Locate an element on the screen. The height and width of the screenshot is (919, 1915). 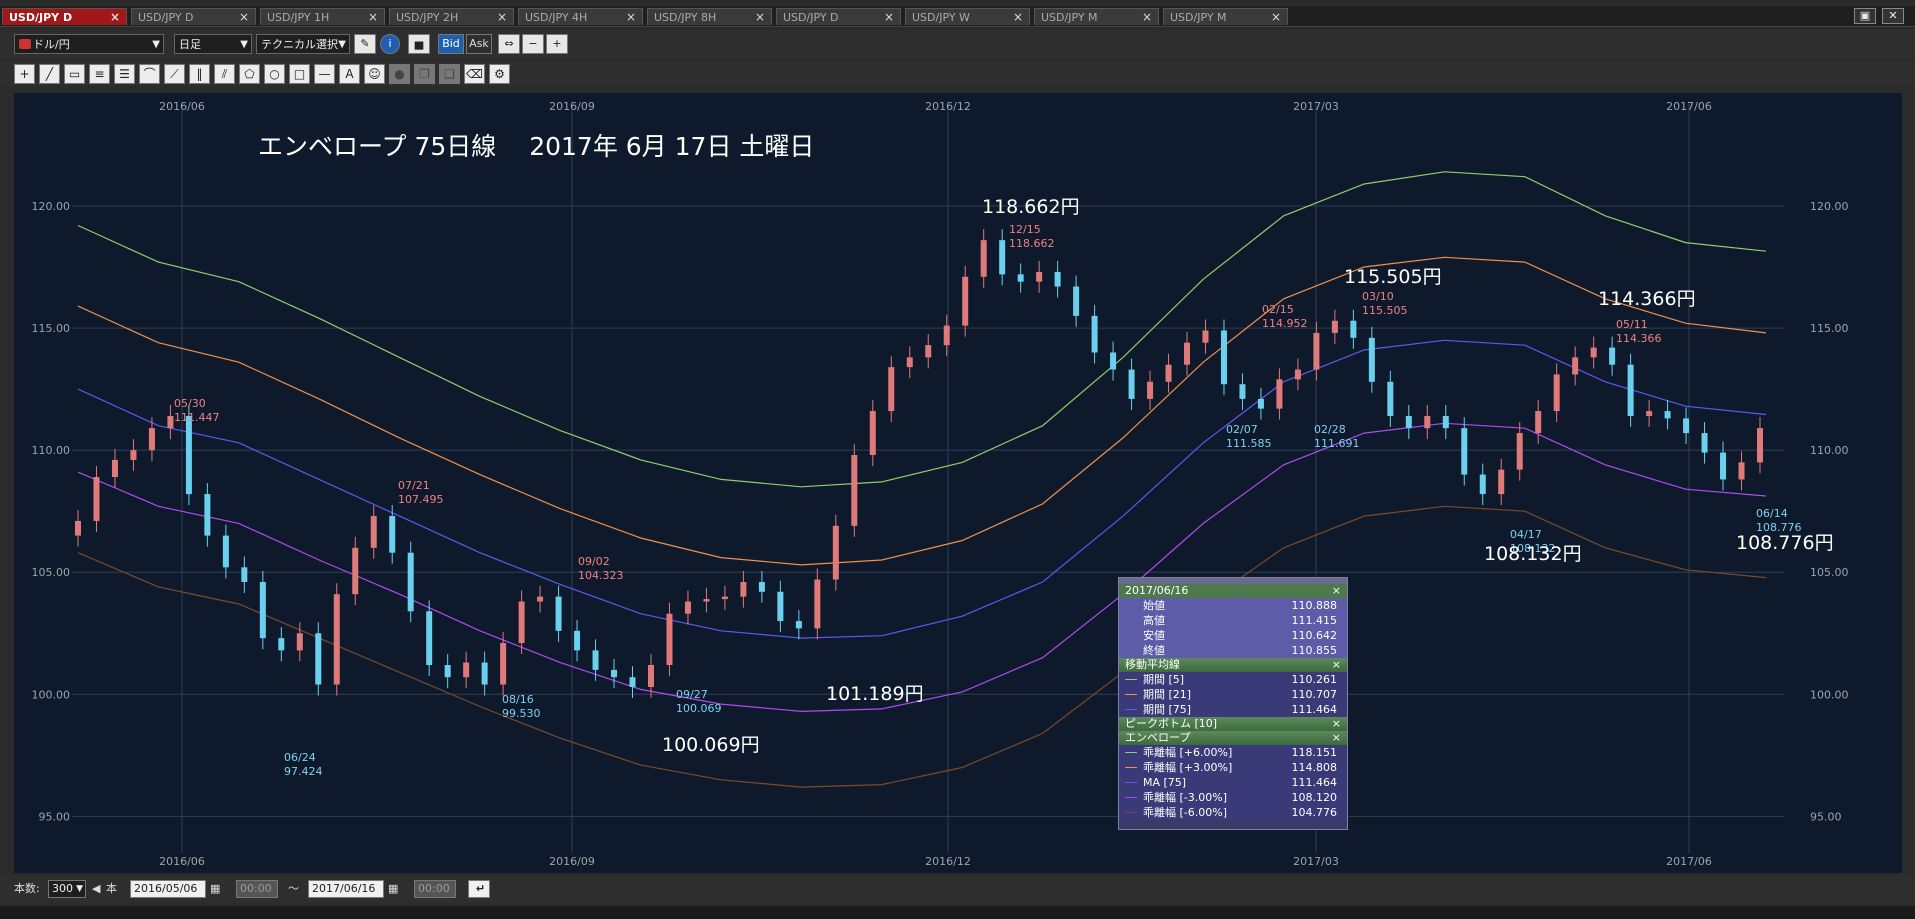
channel-icon: ☰ is located at coordinates (124, 74).